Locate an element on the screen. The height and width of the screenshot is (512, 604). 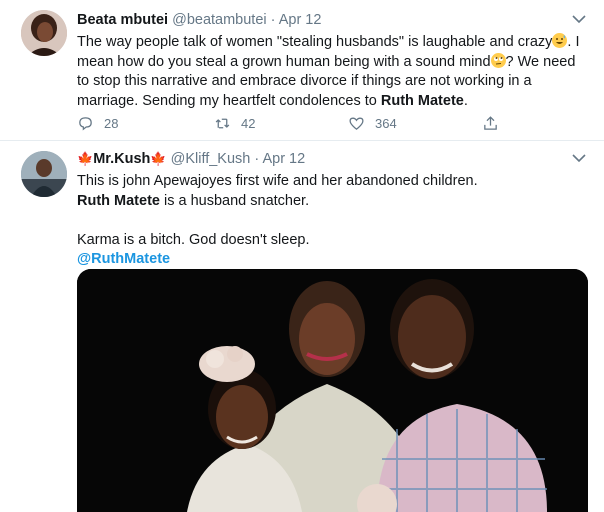
tweet-actions: 28 42 364 is located at coordinates (297, 123).